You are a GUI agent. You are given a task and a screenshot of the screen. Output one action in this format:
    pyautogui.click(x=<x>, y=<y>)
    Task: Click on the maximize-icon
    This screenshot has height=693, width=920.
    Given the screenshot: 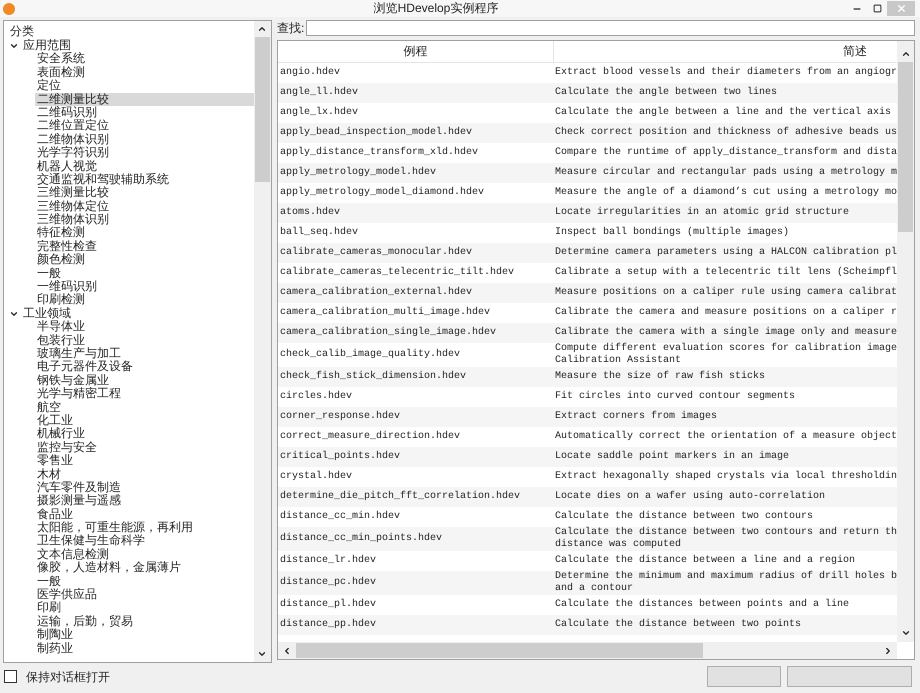 What is the action you would take?
    pyautogui.click(x=877, y=8)
    